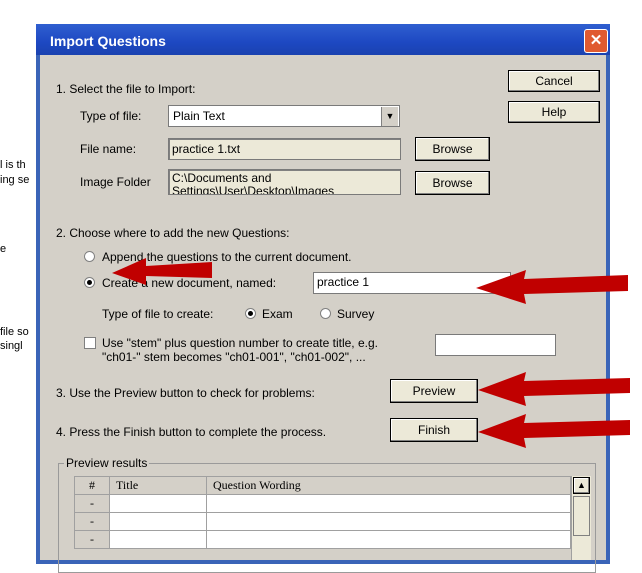 The image size is (642, 573). What do you see at coordinates (552, 287) in the screenshot?
I see `arrow-to-name-input-icon` at bounding box center [552, 287].